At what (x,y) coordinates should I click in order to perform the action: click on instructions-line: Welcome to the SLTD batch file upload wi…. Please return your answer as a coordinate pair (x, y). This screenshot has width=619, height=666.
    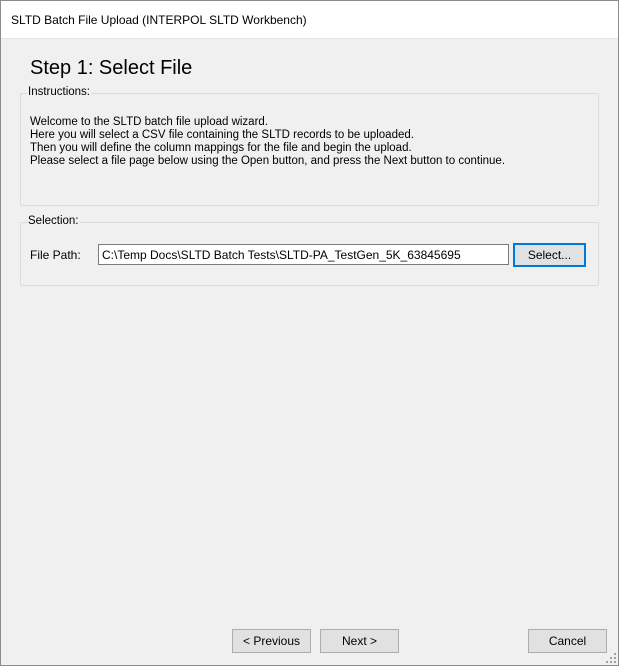
    Looking at the image, I should click on (149, 122).